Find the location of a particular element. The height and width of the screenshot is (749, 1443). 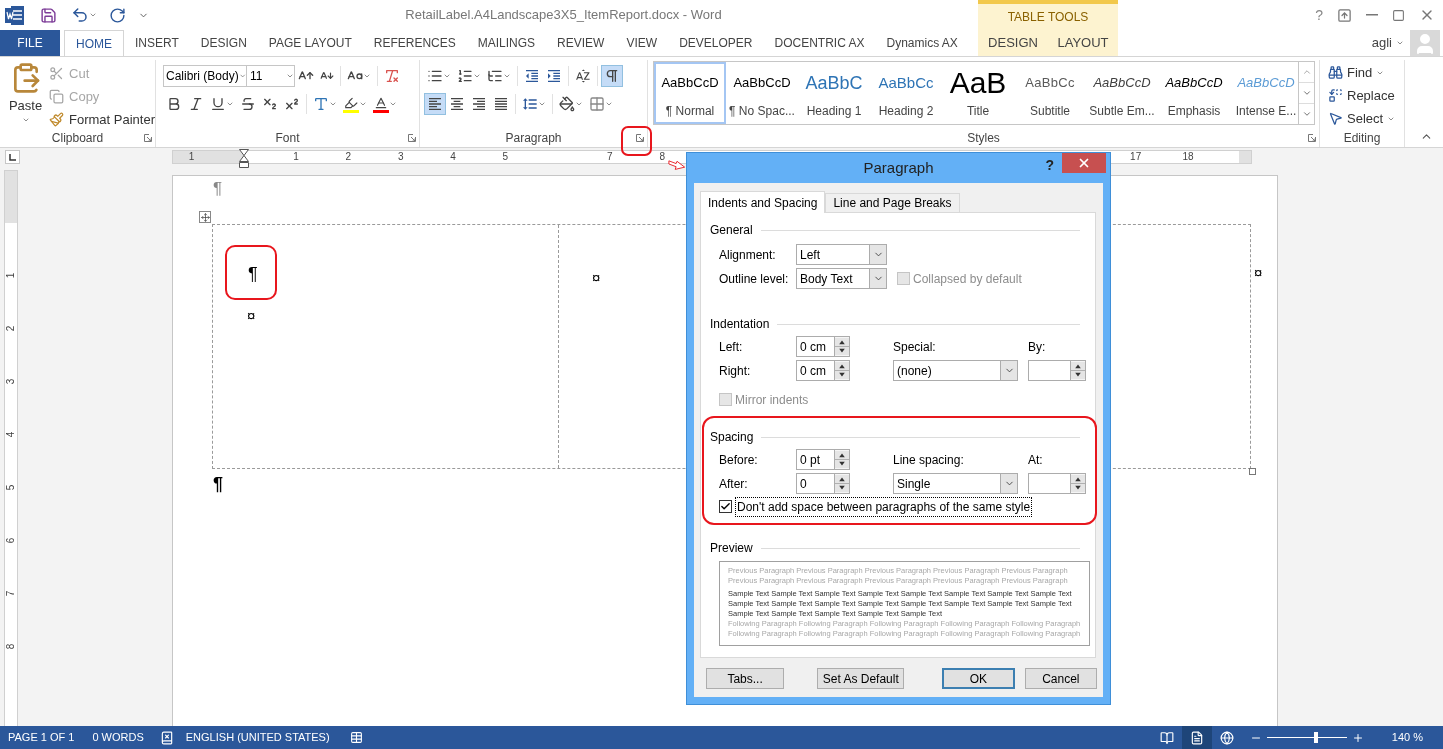

ribbon-options-button is located at coordinates (1344, 15).